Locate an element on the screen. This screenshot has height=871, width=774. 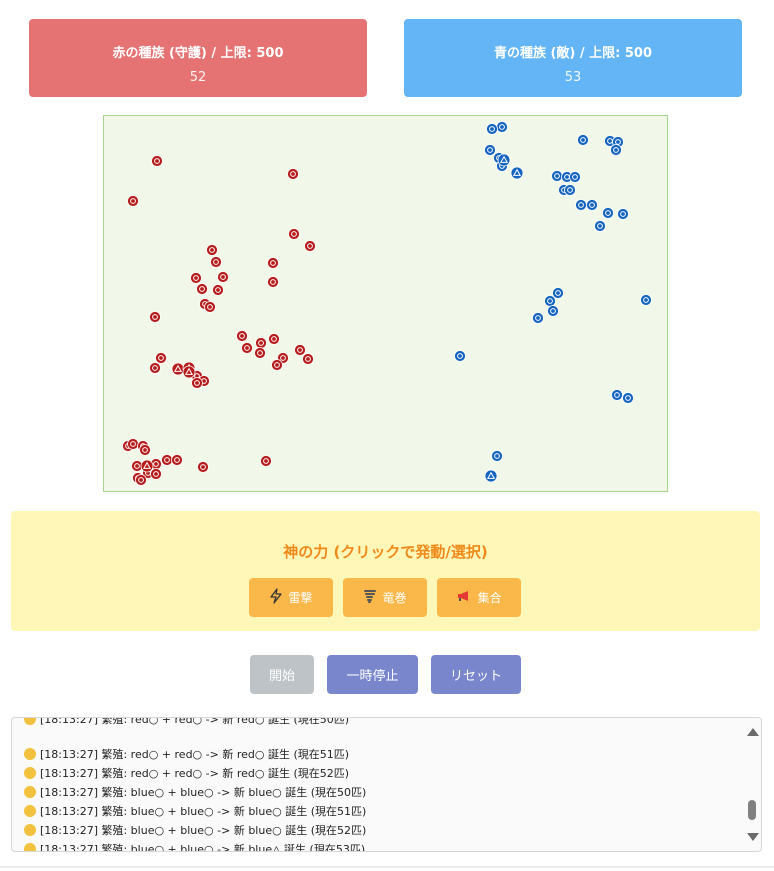
red-team-title: 赤の種族 (守護) / 上限: 500 is located at coordinates (198, 53).